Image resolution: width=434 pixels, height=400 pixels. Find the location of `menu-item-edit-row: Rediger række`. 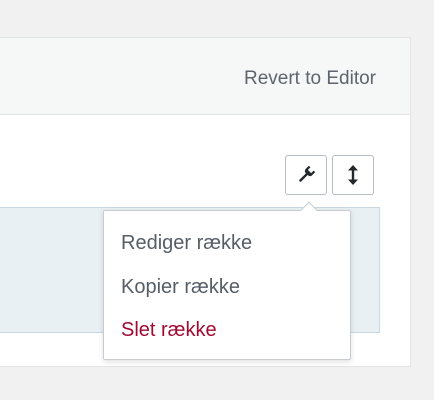

menu-item-edit-row: Rediger række is located at coordinates (186, 243).